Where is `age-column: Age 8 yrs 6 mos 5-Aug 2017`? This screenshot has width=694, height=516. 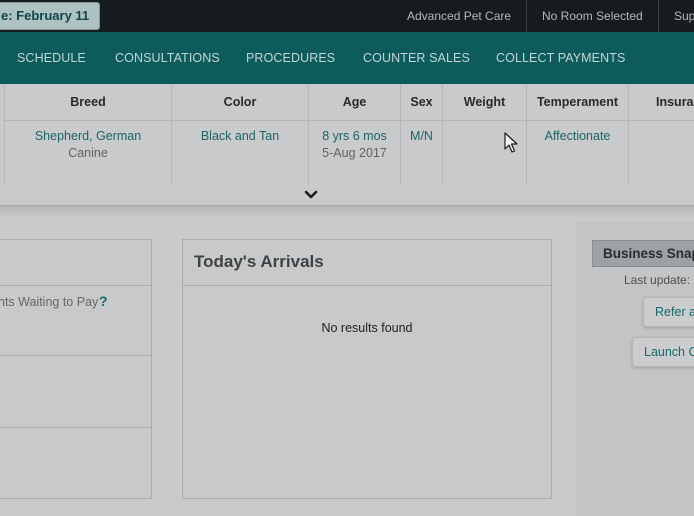
age-column: Age 8 yrs 6 mos 5-Aug 2017 is located at coordinates (355, 134).